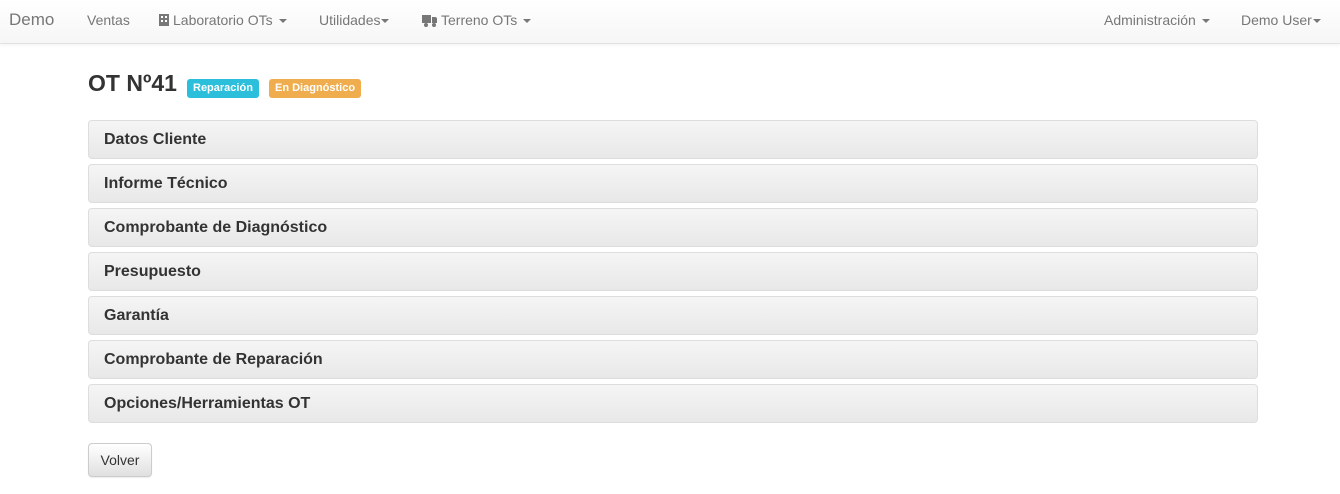 The height and width of the screenshot is (494, 1340). I want to click on nav-item-utilidades: Utilidades, so click(354, 22).